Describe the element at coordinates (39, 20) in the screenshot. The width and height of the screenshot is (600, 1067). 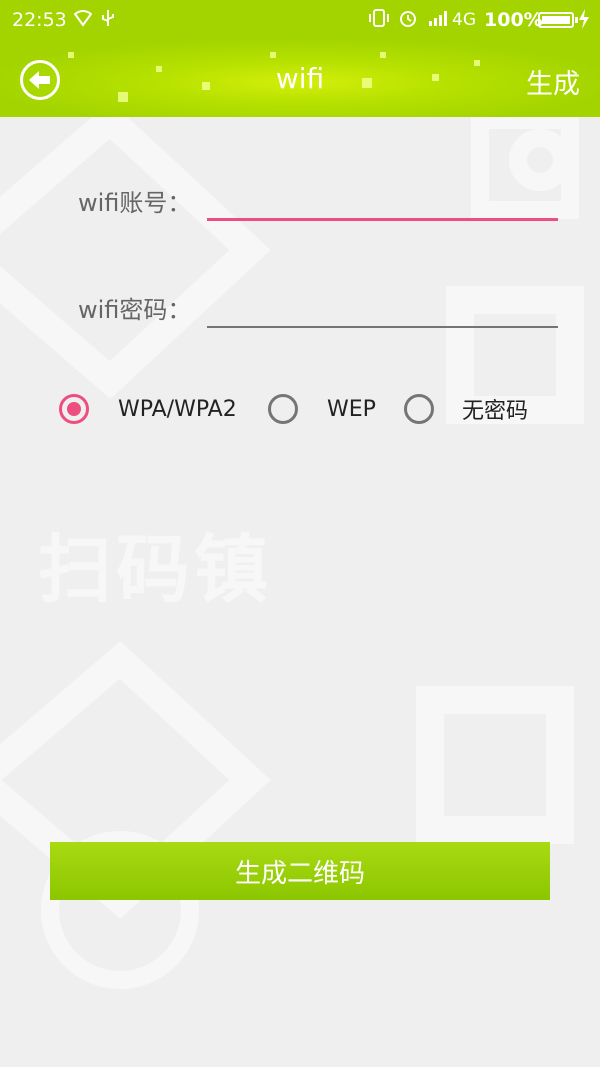
I see `status-time: 22:53` at that location.